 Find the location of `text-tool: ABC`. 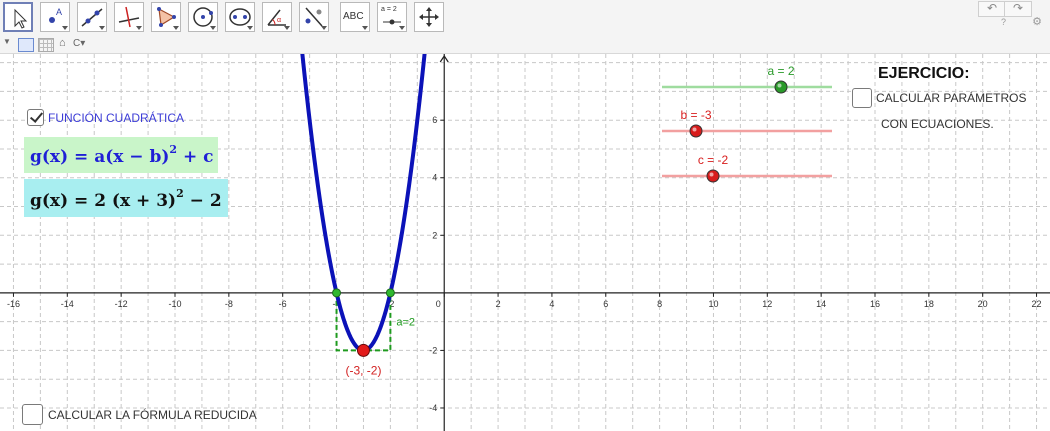

text-tool: ABC is located at coordinates (355, 17).